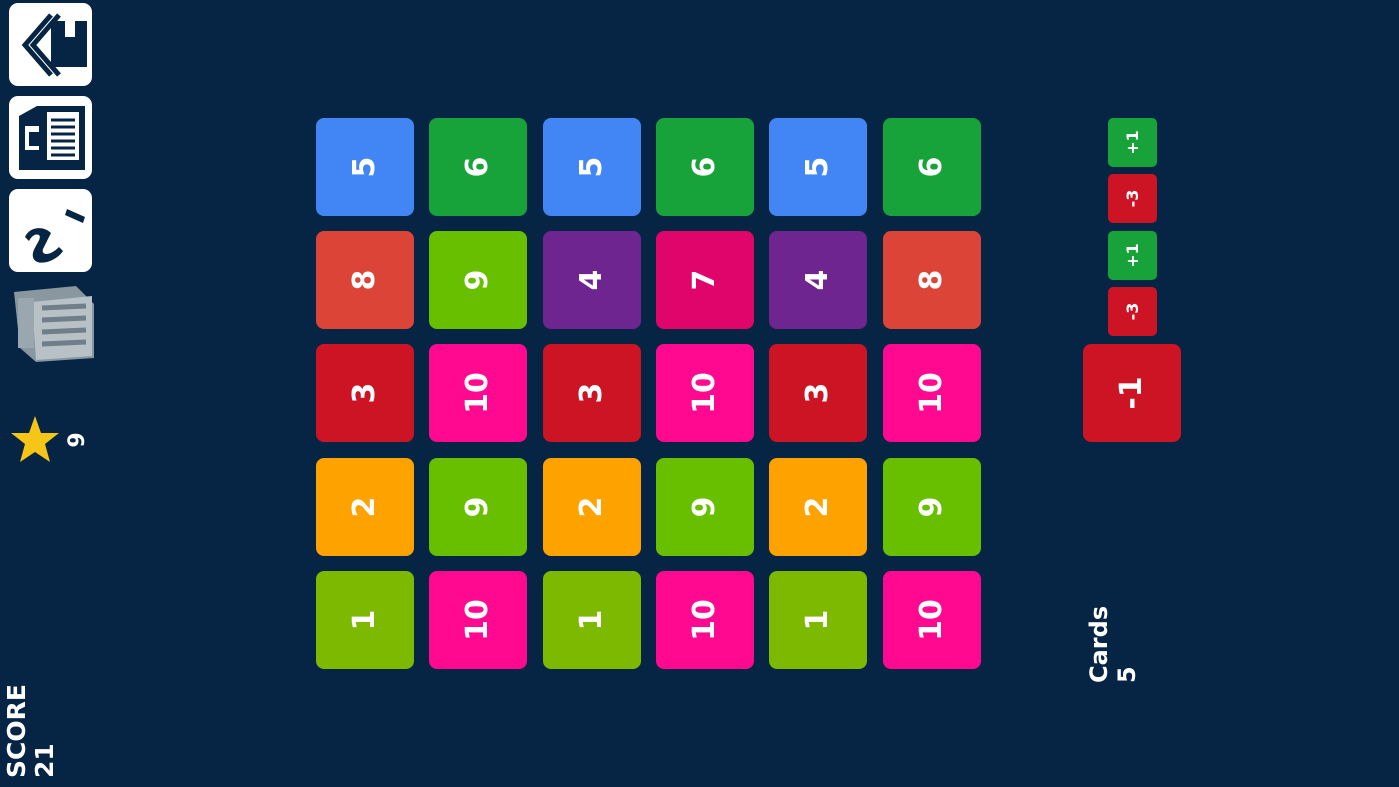 This screenshot has width=1399, height=787. Describe the element at coordinates (77, 440) in the screenshot. I see `stars-count: 9` at that location.